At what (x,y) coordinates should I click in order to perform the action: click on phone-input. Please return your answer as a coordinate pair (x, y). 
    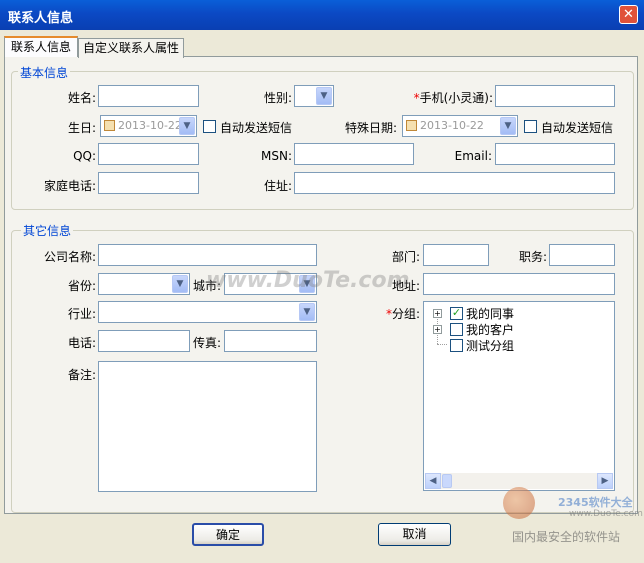
    Looking at the image, I should click on (144, 341).